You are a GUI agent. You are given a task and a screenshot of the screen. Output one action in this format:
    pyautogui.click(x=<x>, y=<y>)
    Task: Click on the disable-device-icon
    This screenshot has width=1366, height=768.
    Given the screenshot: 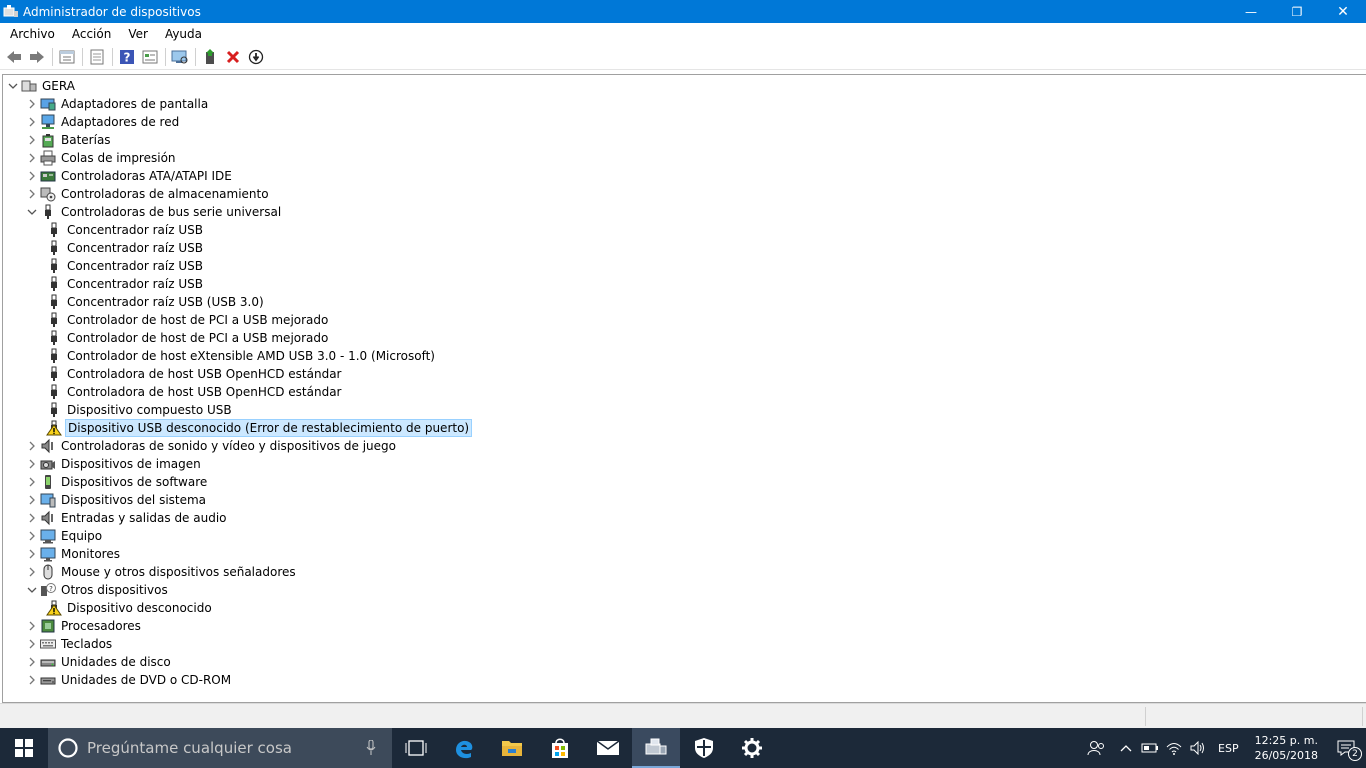 What is the action you would take?
    pyautogui.click(x=256, y=57)
    